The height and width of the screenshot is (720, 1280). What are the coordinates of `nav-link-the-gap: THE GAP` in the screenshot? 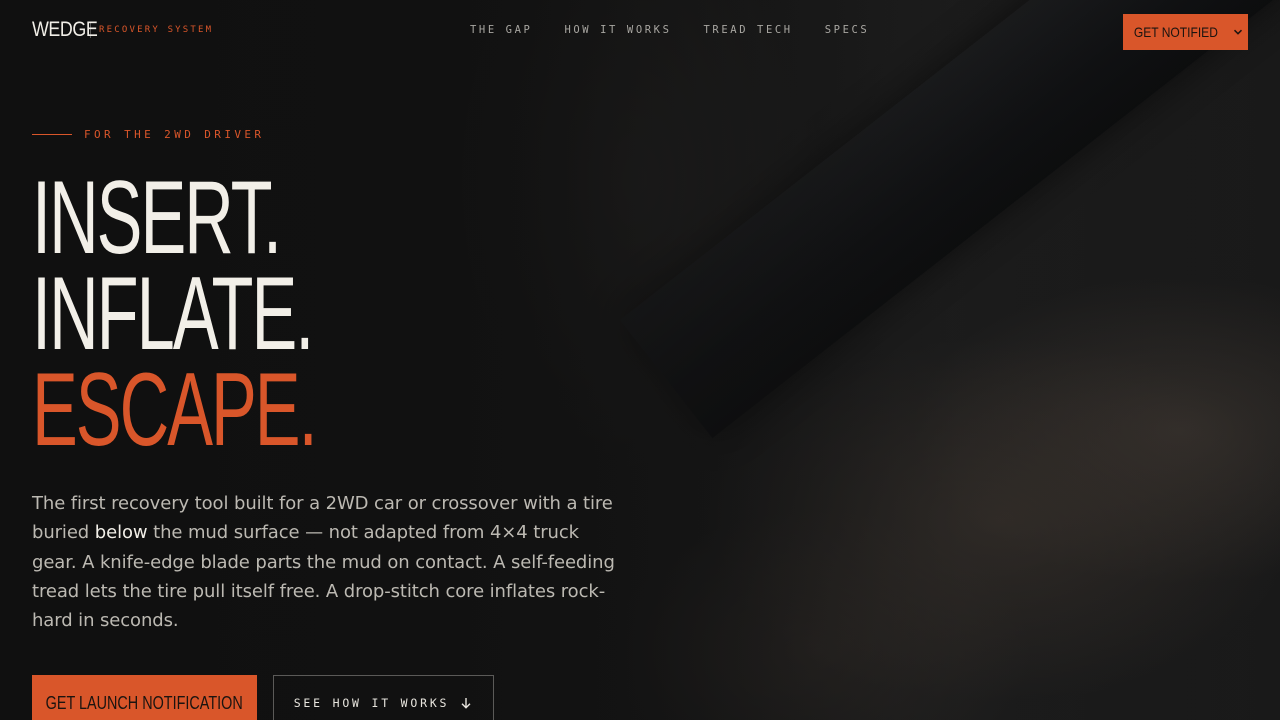 It's located at (501, 30).